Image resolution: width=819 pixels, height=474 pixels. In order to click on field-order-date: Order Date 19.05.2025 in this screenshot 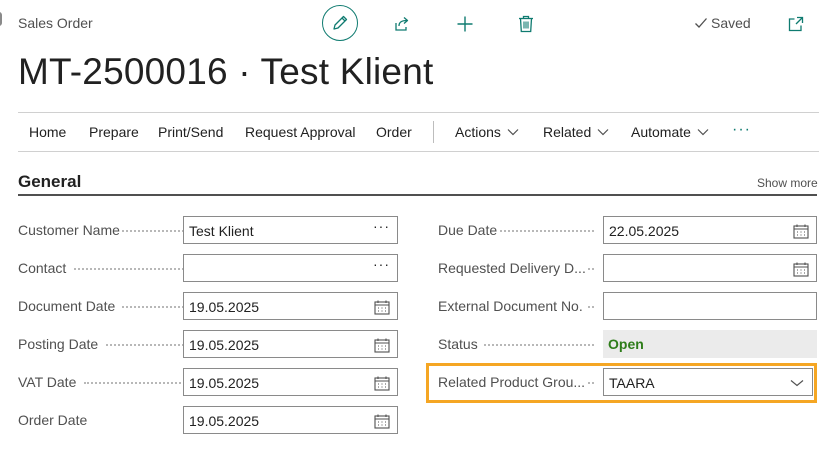, I will do `click(208, 420)`.